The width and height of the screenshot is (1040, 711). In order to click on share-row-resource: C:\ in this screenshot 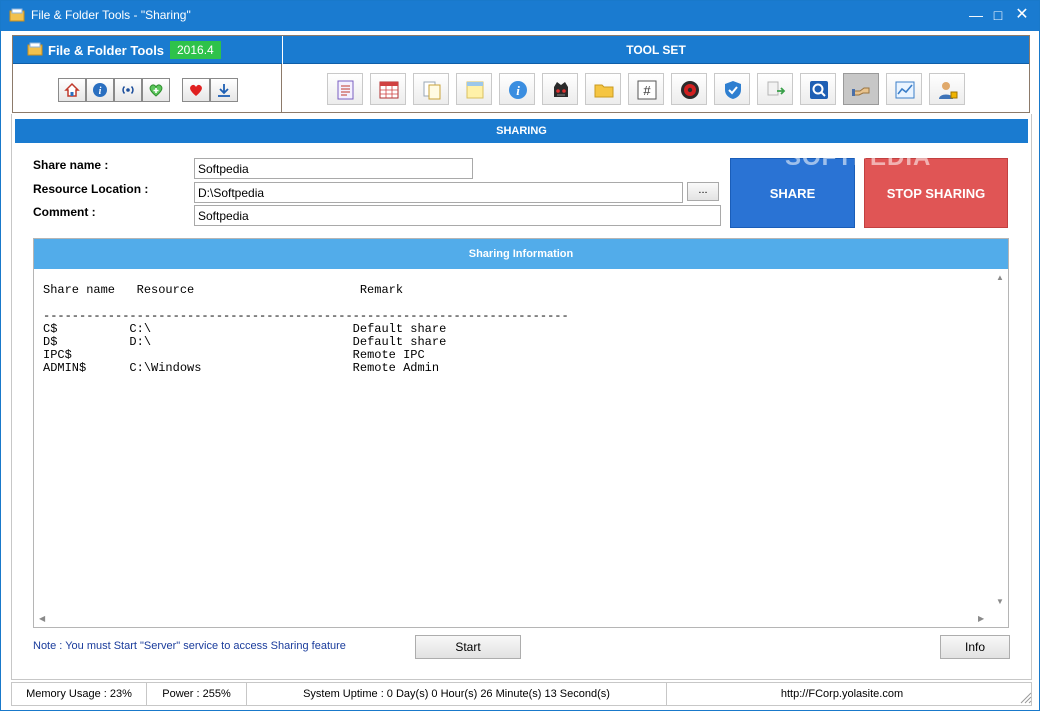, I will do `click(241, 329)`.